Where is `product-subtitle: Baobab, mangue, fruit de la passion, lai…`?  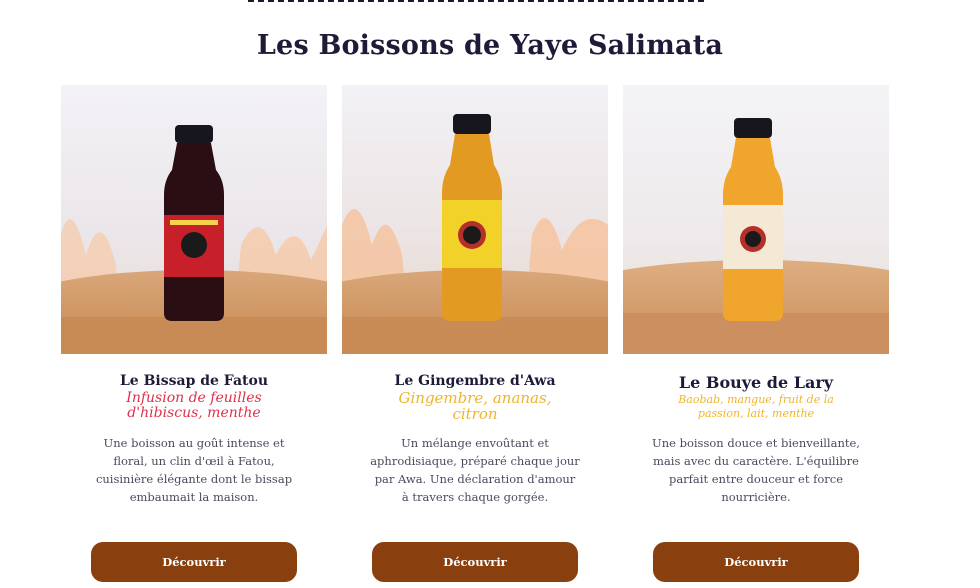 product-subtitle: Baobab, mangue, fruit de la passion, lai… is located at coordinates (756, 406).